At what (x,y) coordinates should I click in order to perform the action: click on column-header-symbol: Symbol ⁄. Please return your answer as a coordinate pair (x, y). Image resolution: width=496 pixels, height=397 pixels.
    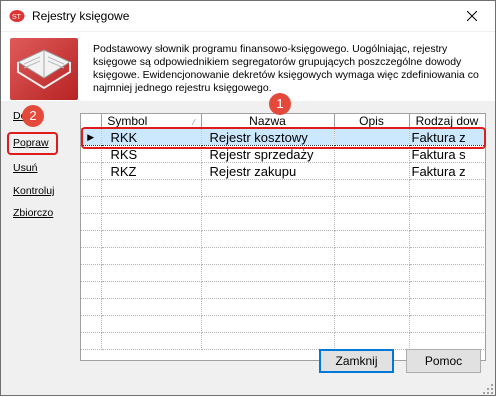
    Looking at the image, I should click on (151, 121).